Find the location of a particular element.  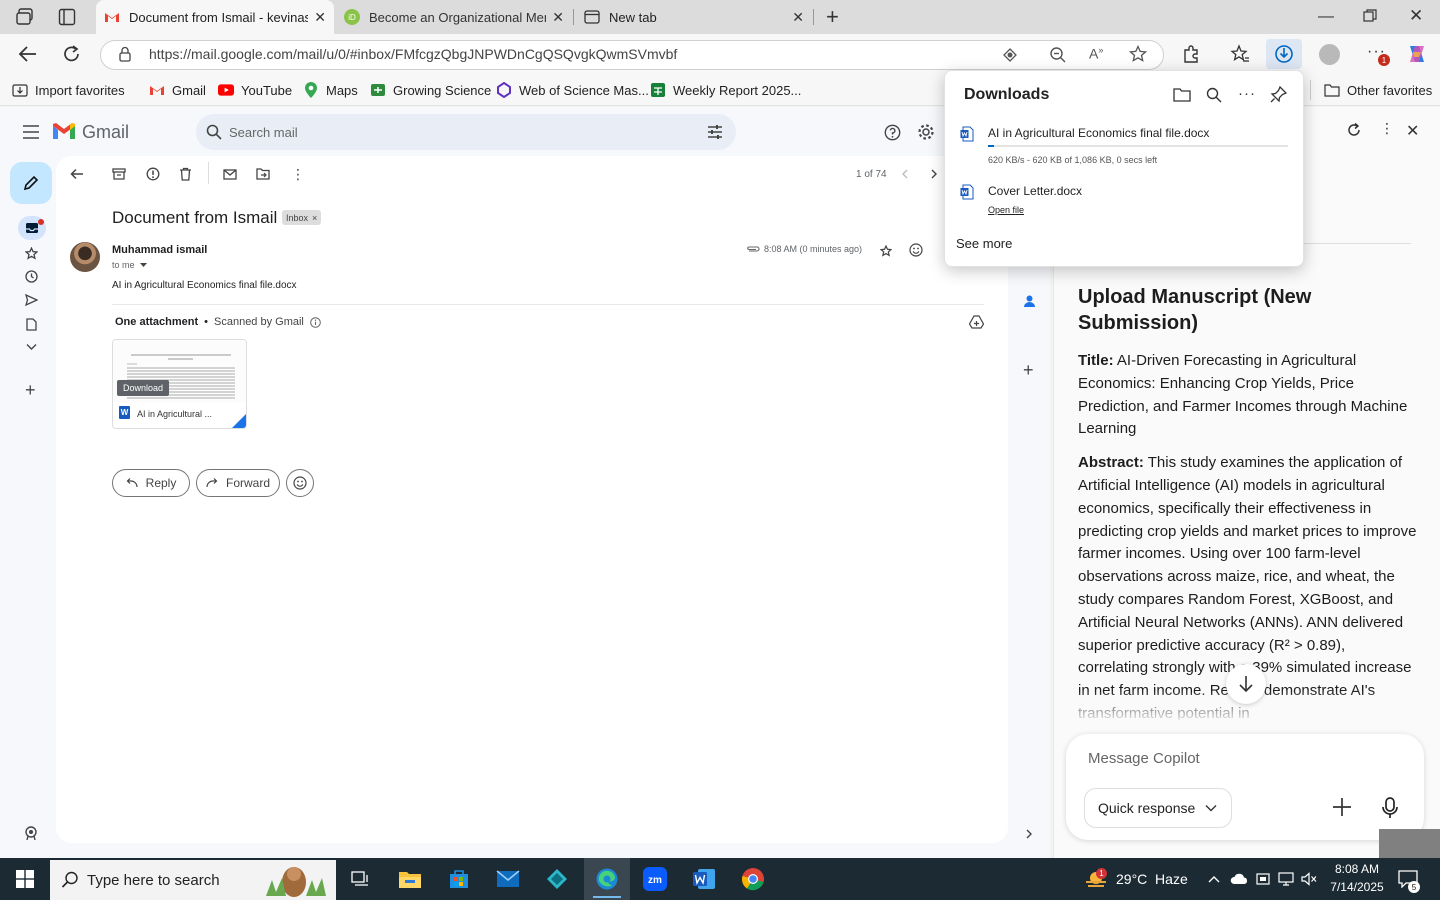

emoji-react-icon is located at coordinates (916, 250).